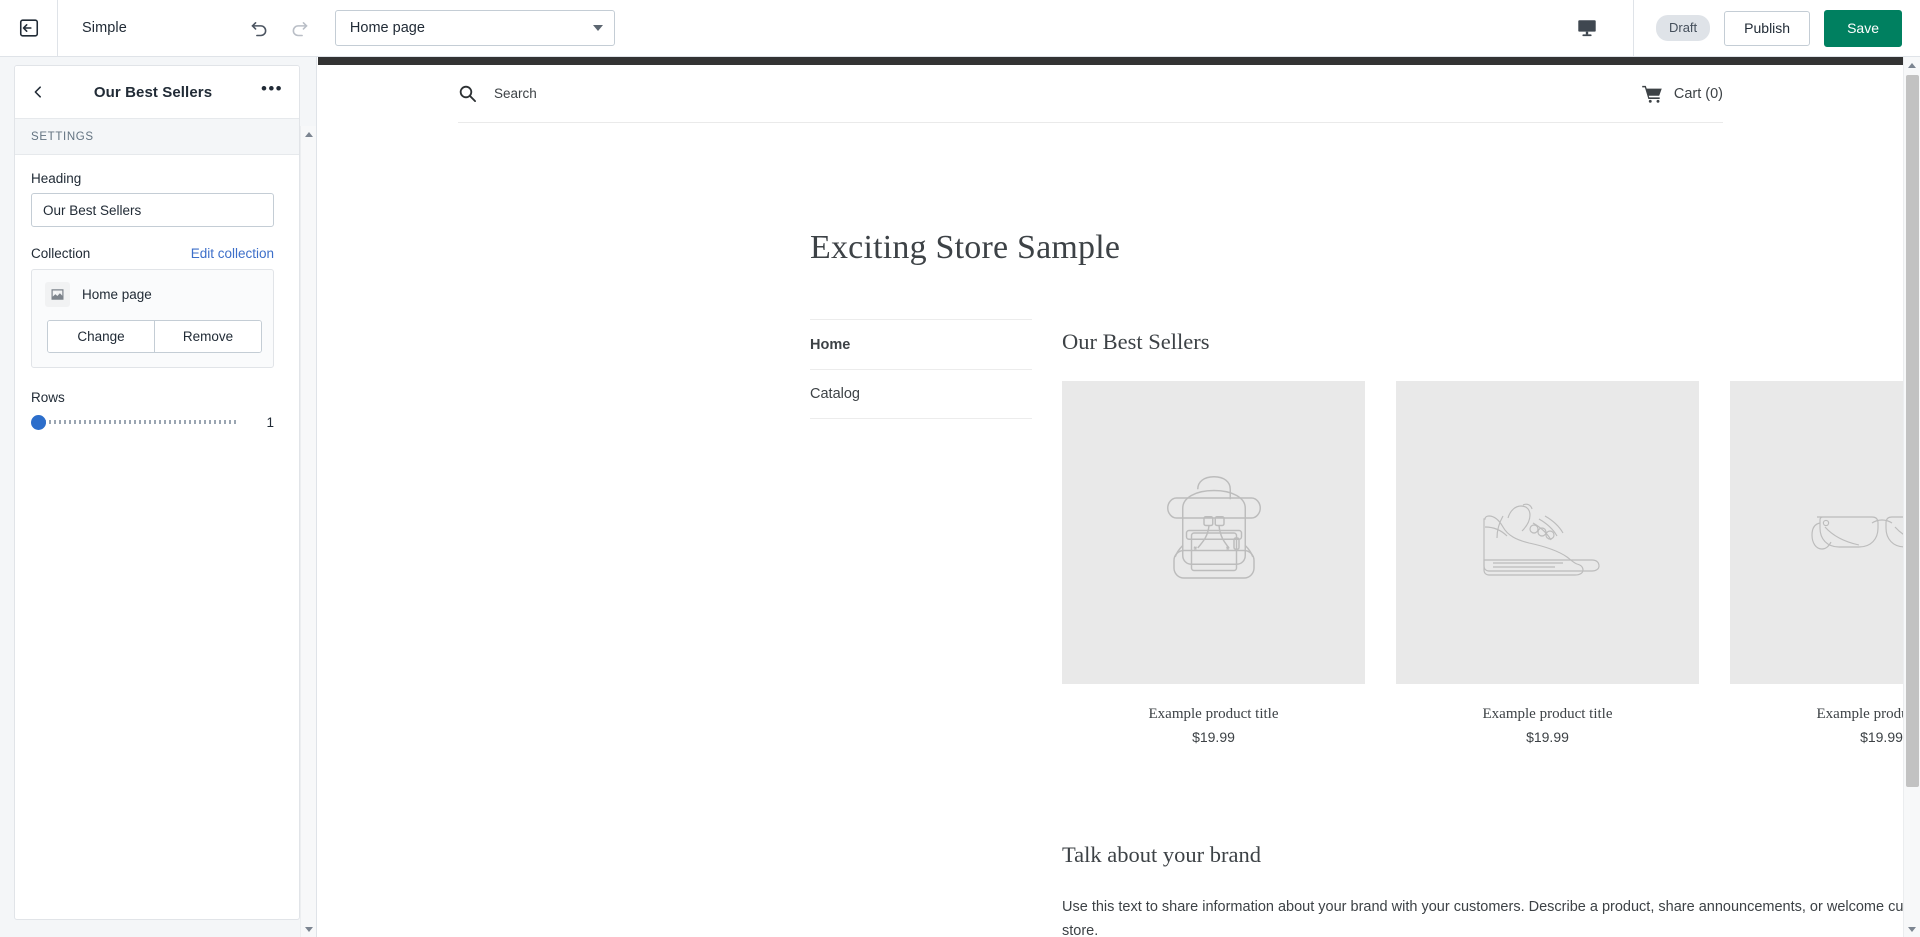  I want to click on nav-item-home: Home, so click(921, 344).